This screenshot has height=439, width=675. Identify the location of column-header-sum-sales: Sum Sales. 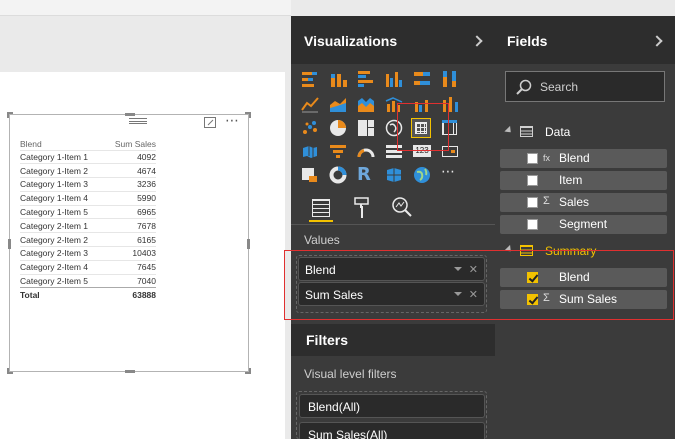
(132, 144).